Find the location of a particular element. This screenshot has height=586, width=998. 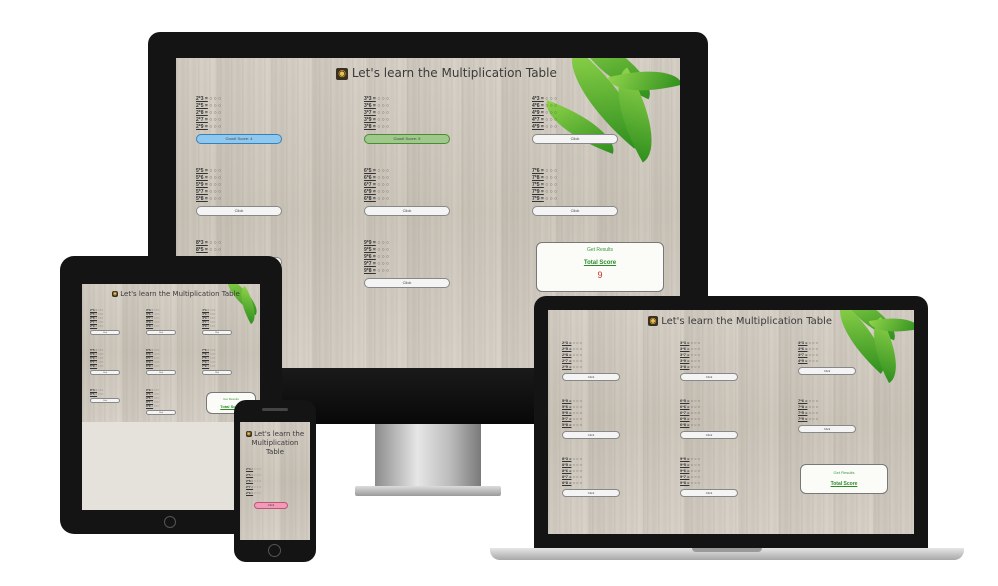

tablet-home-button is located at coordinates (170, 522).